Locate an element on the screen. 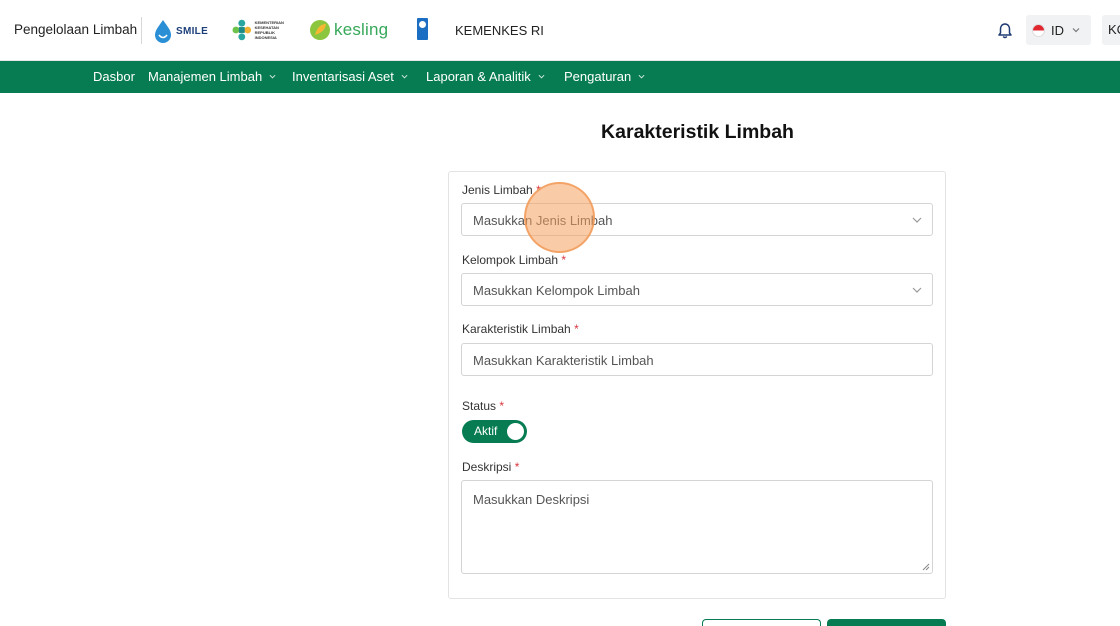 This screenshot has height=626, width=1120. kesling-logo-text: kesling is located at coordinates (361, 29).